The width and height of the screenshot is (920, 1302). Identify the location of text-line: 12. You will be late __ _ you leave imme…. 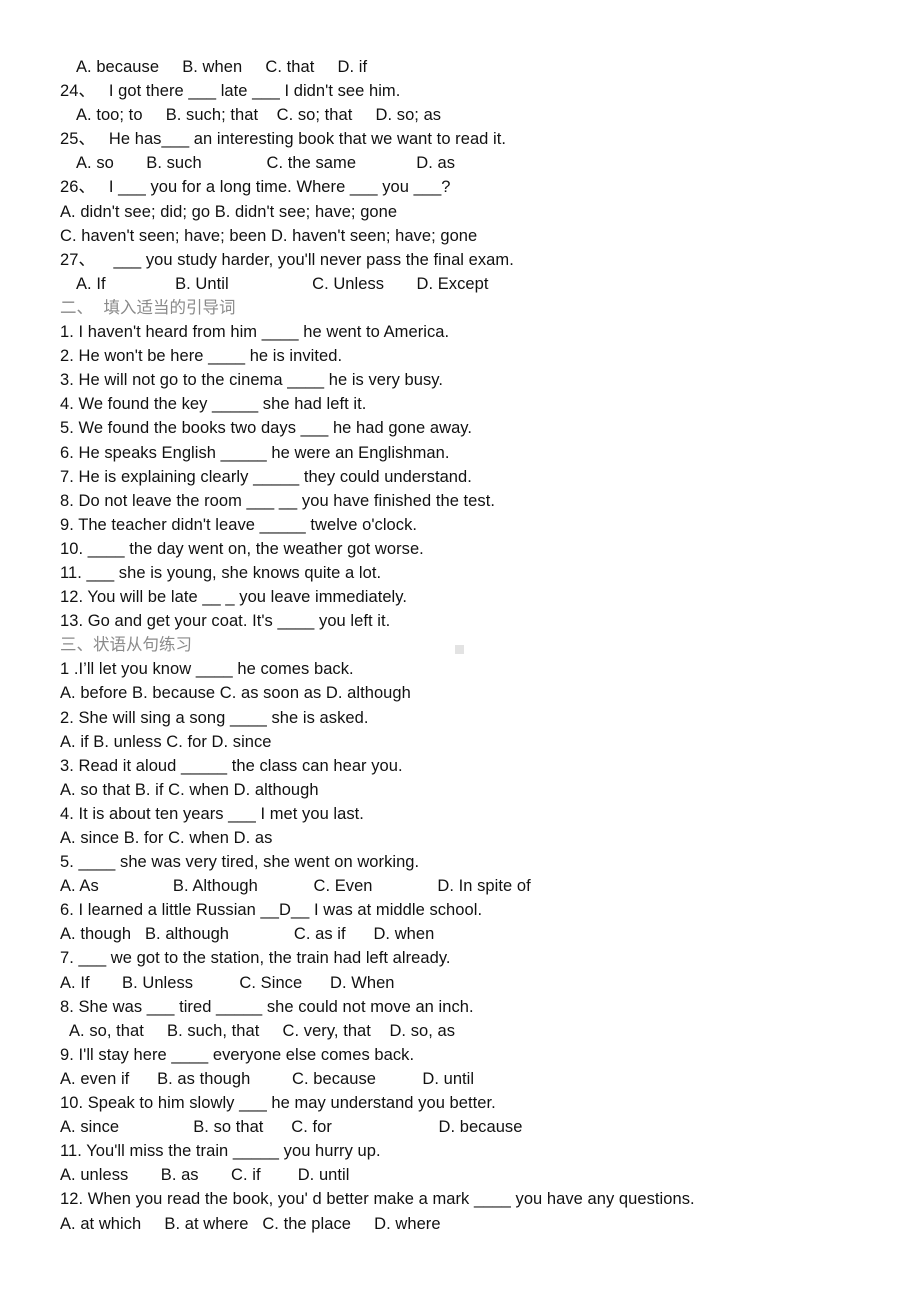
(233, 597).